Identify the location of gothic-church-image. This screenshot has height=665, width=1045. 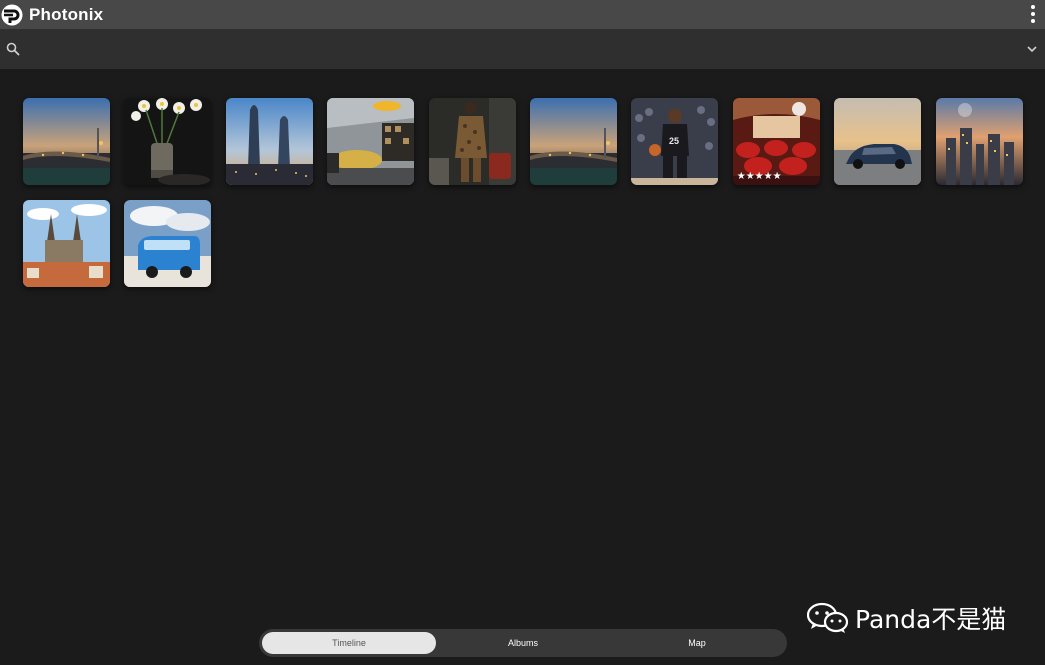
(66, 243).